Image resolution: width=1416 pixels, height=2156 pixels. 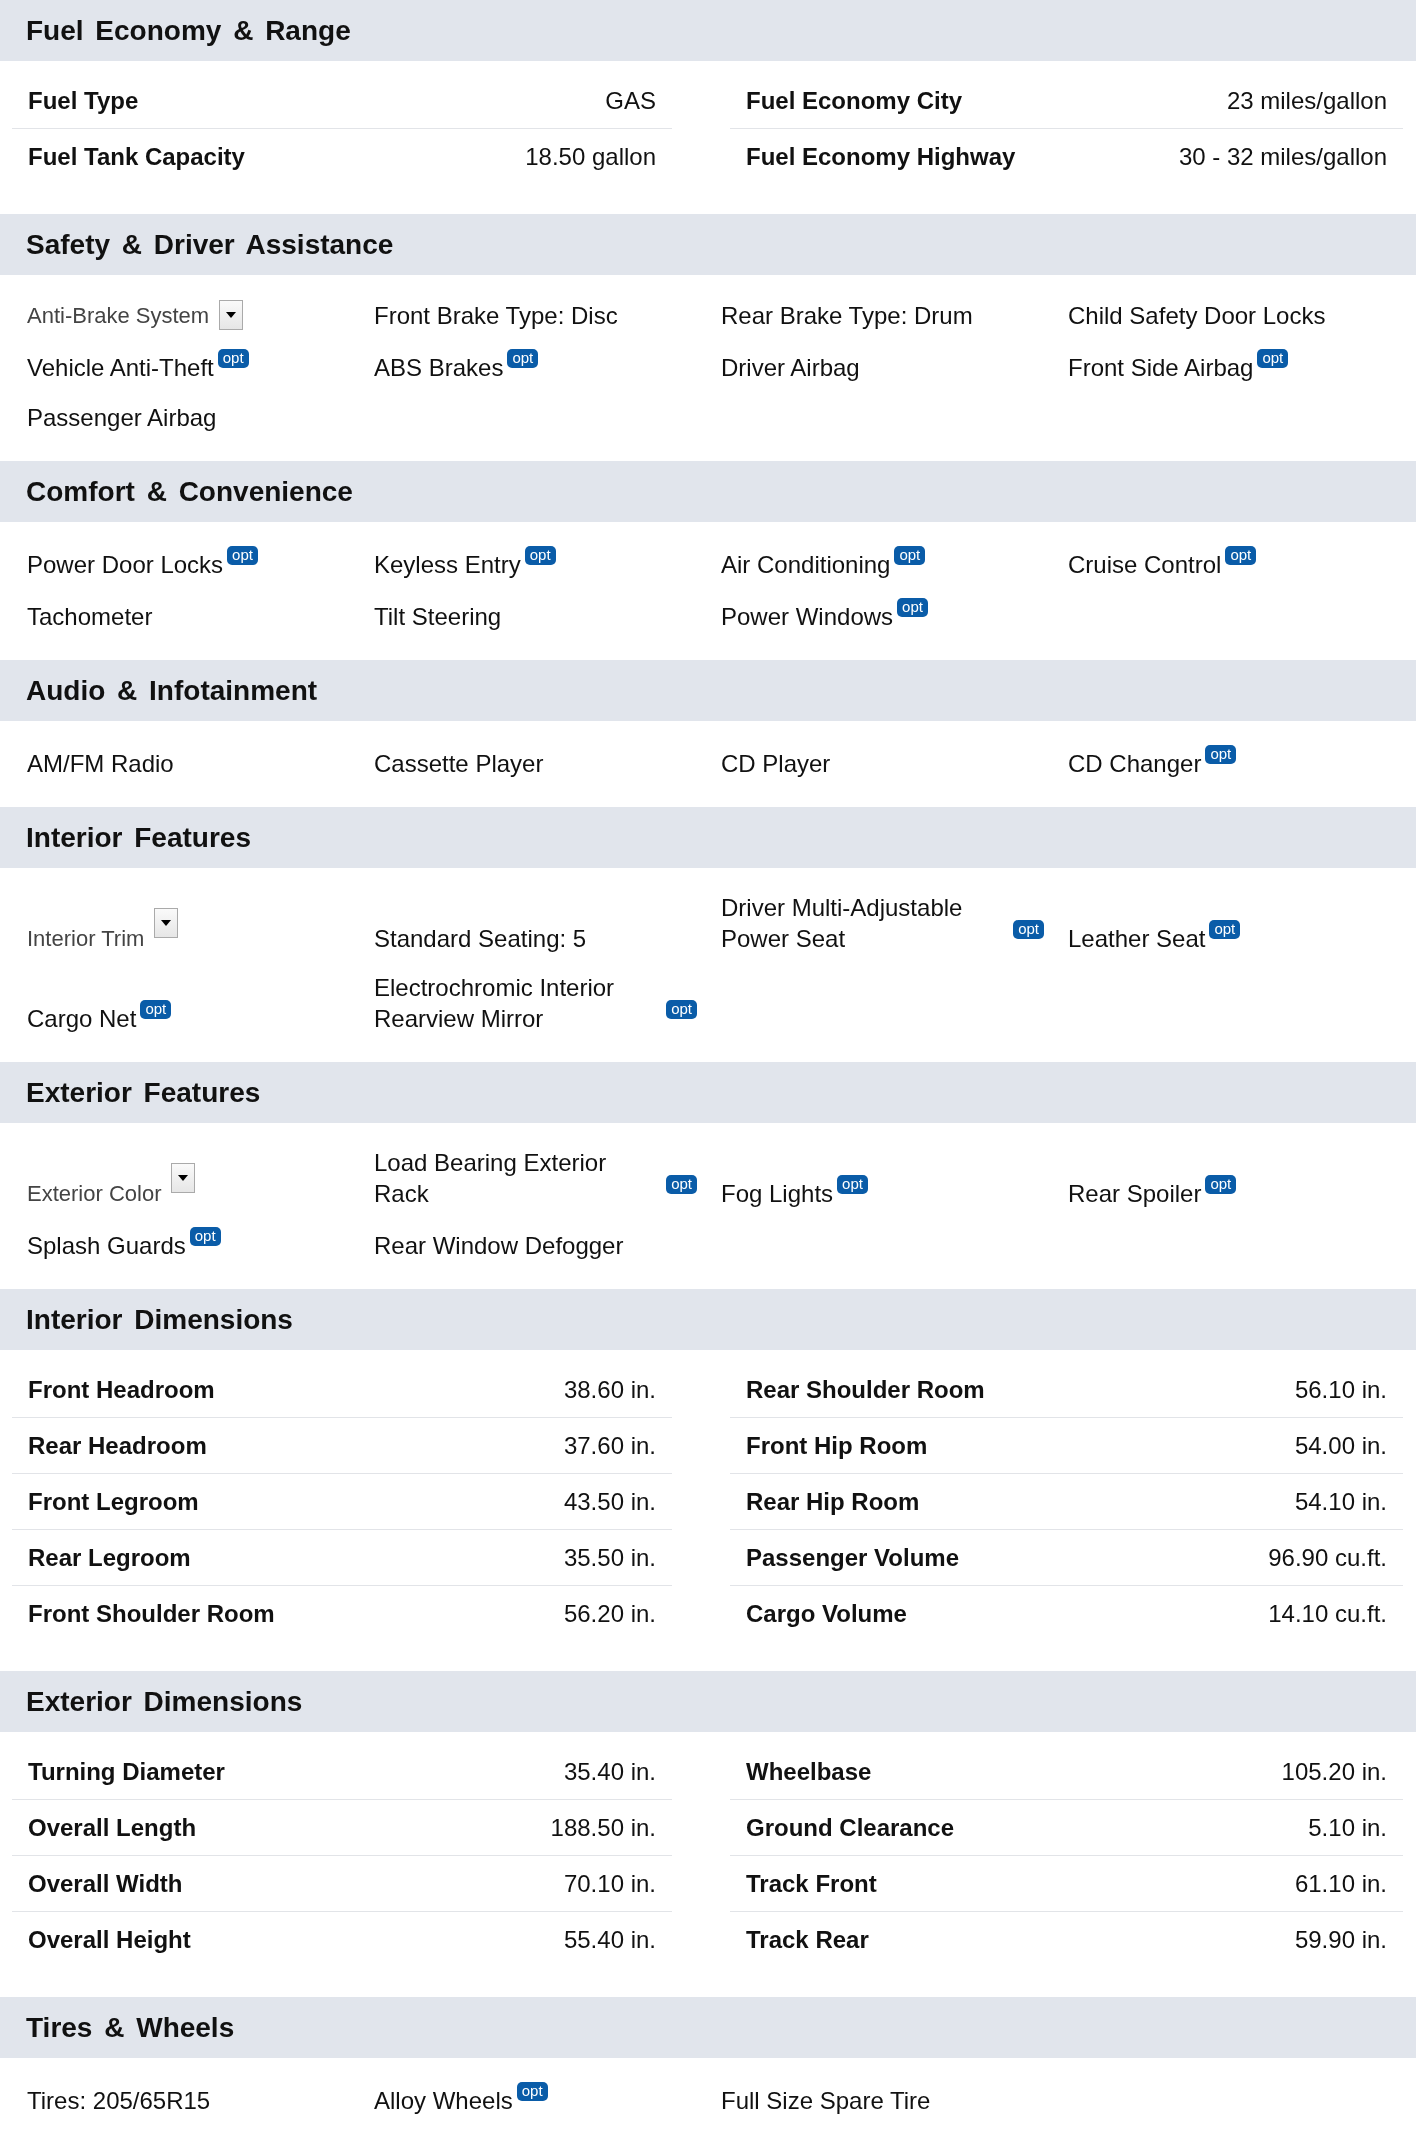 I want to click on spec-value: 35.50 in., so click(x=609, y=1557).